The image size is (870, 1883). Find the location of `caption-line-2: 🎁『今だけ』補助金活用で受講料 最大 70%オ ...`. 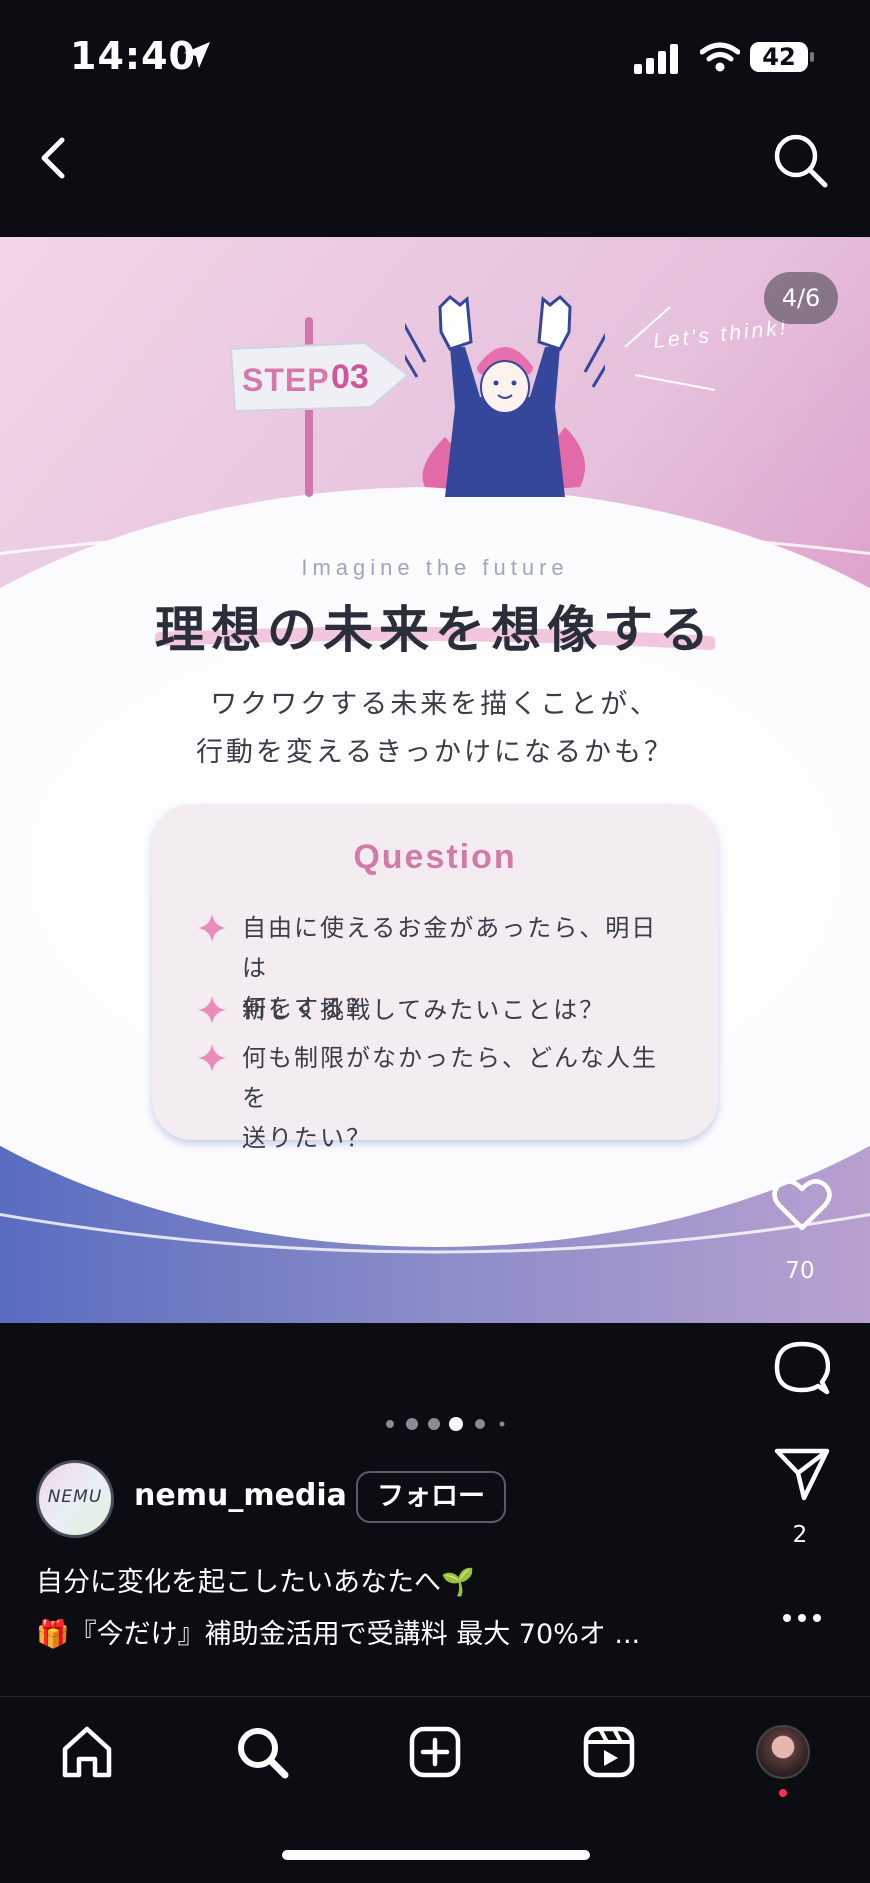

caption-line-2: 🎁『今だけ』補助金活用で受講料 最大 70%オ ... is located at coordinates (338, 1631).